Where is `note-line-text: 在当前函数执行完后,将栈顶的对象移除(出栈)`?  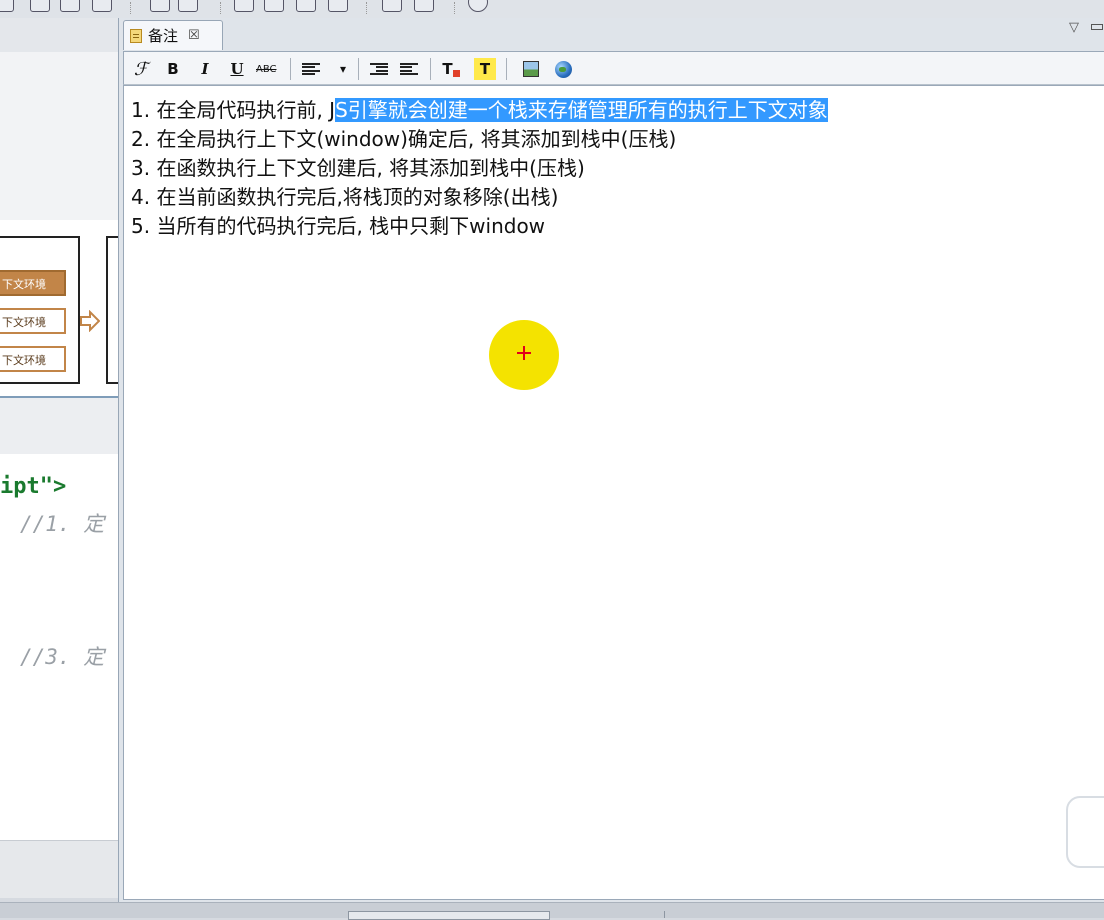 note-line-text: 在当前函数执行完后,将栈顶的对象移除(出栈) is located at coordinates (354, 197).